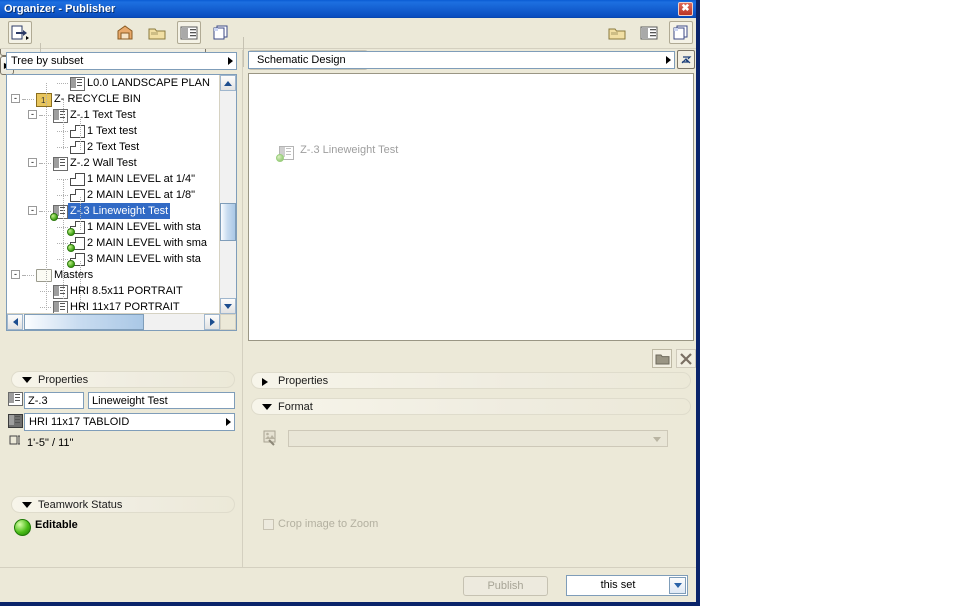  Describe the element at coordinates (129, 422) in the screenshot. I see `layout-combo: HRI 11x17 TABLOID` at that location.